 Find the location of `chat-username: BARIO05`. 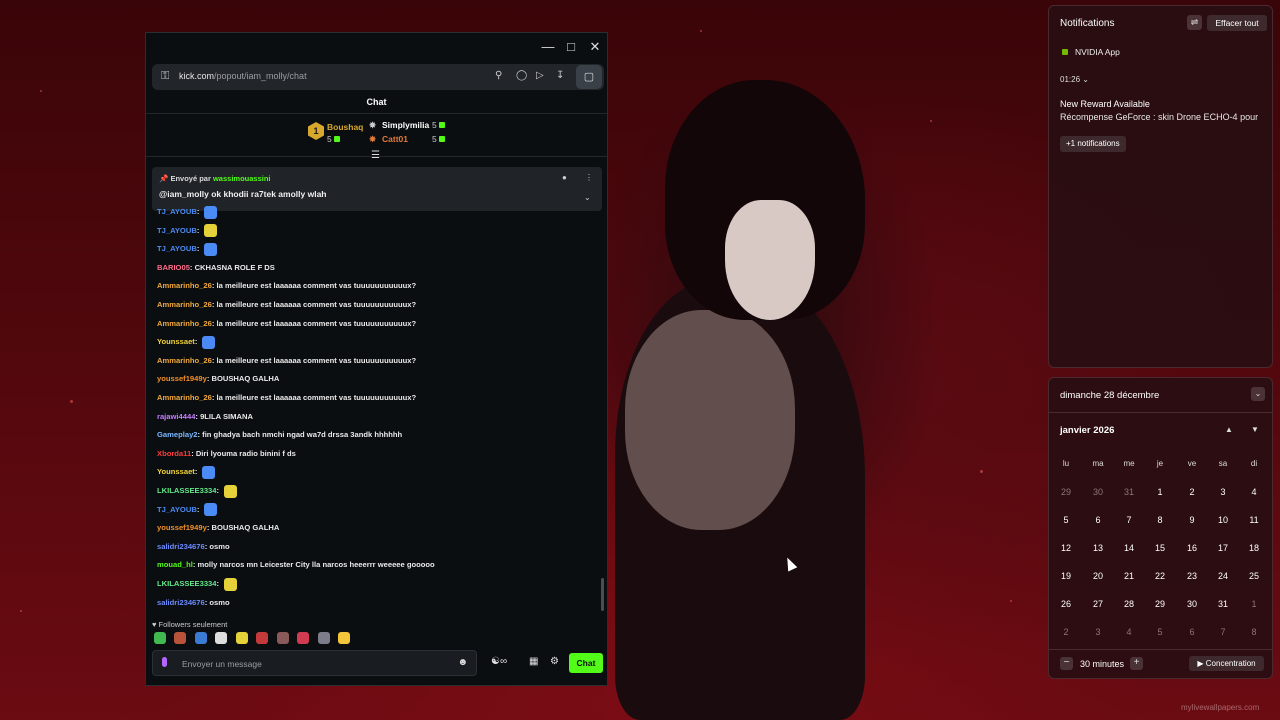

chat-username: BARIO05 is located at coordinates (173, 267).